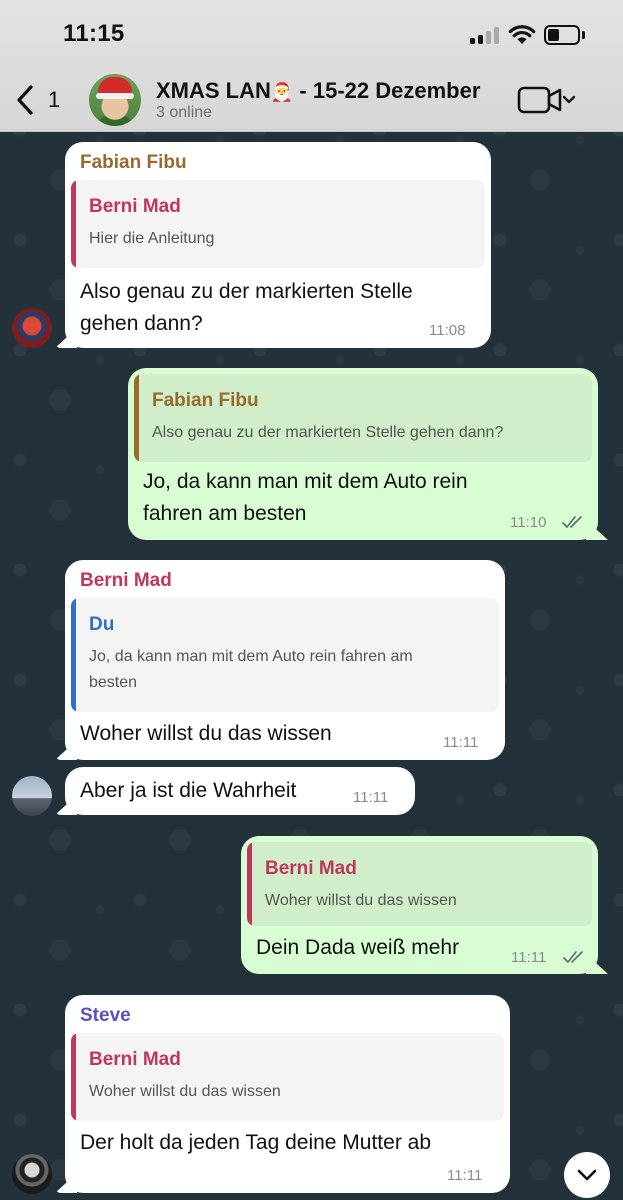 This screenshot has height=1200, width=623. I want to click on quote-text: Hier die Anleitung, so click(152, 238).